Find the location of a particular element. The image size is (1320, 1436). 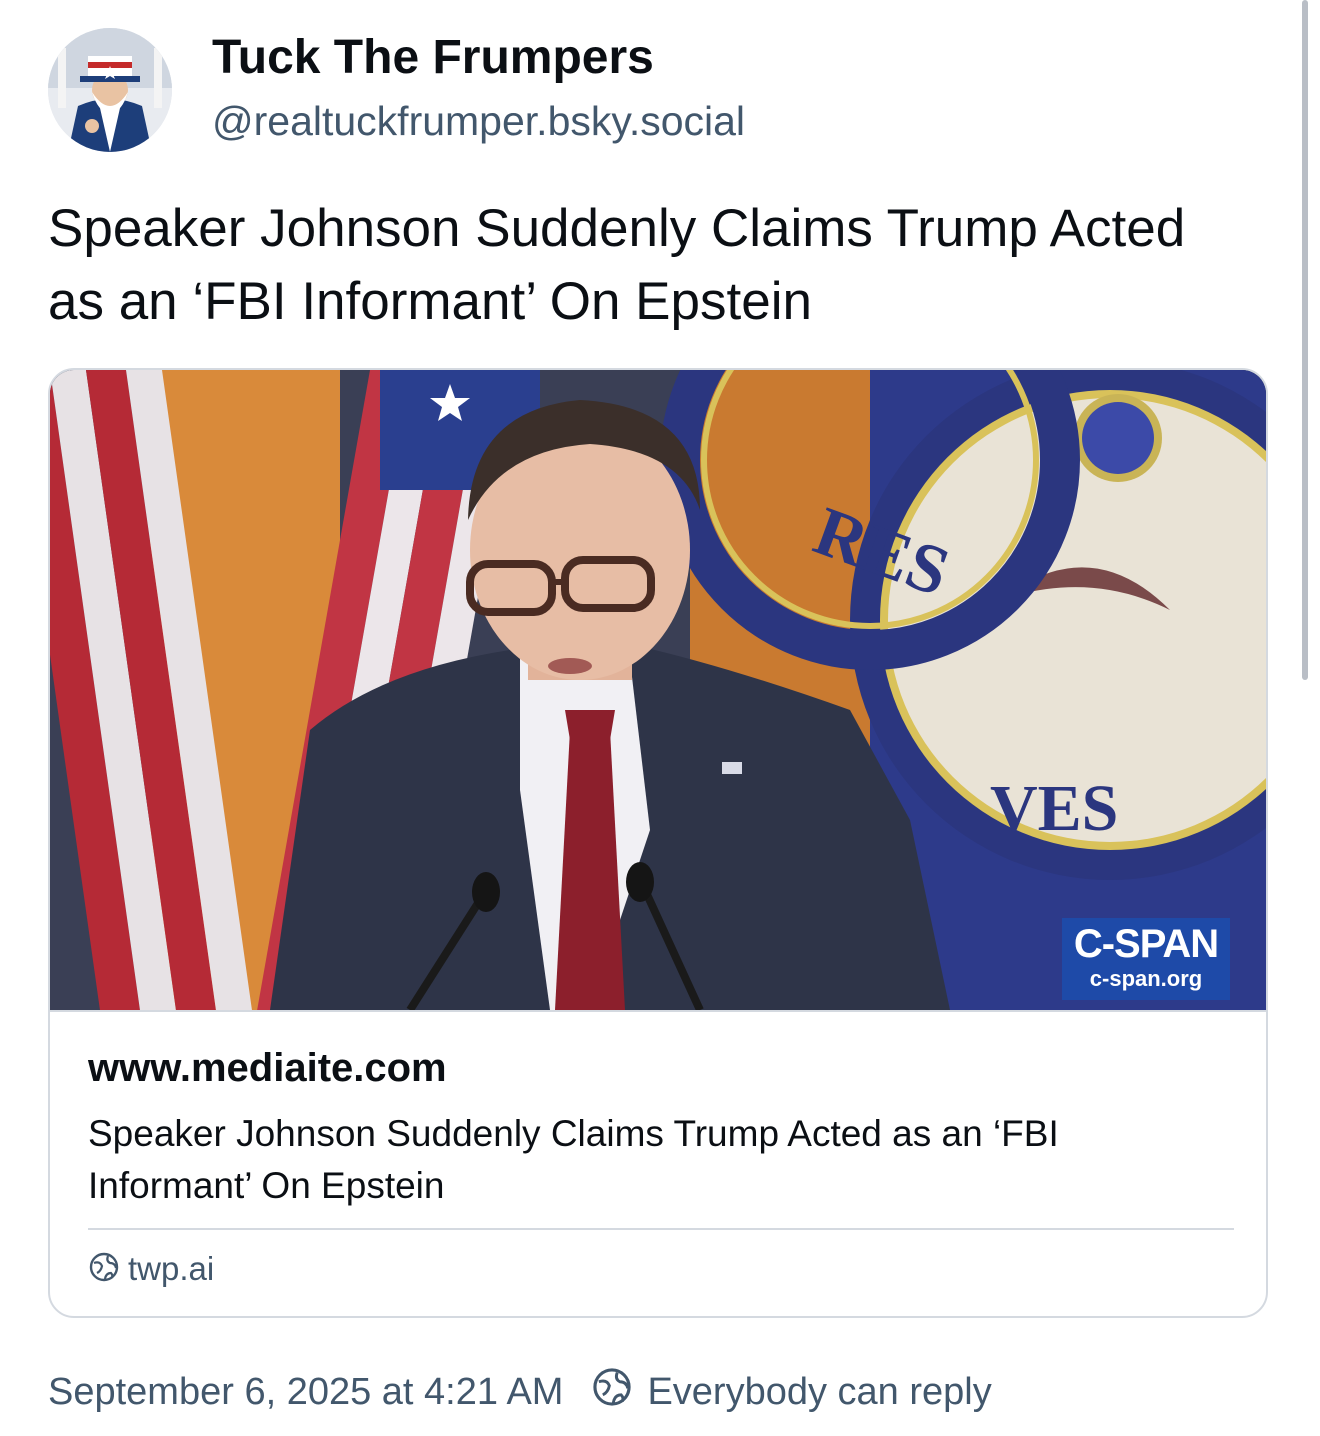

scrollbar is located at coordinates (1305, 340).